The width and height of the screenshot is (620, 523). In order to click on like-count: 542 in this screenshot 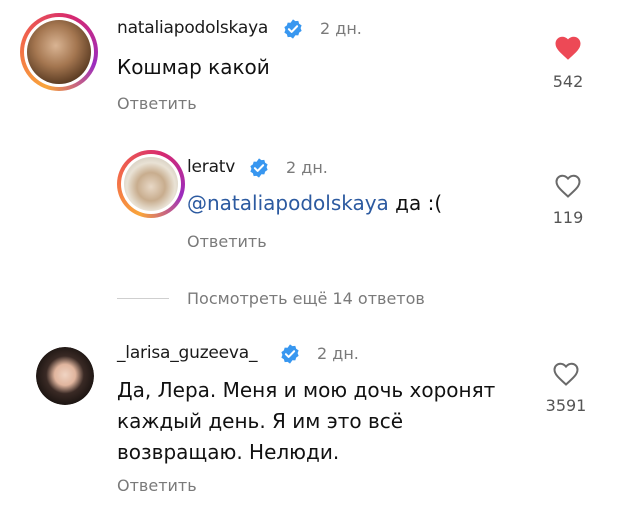, I will do `click(568, 81)`.